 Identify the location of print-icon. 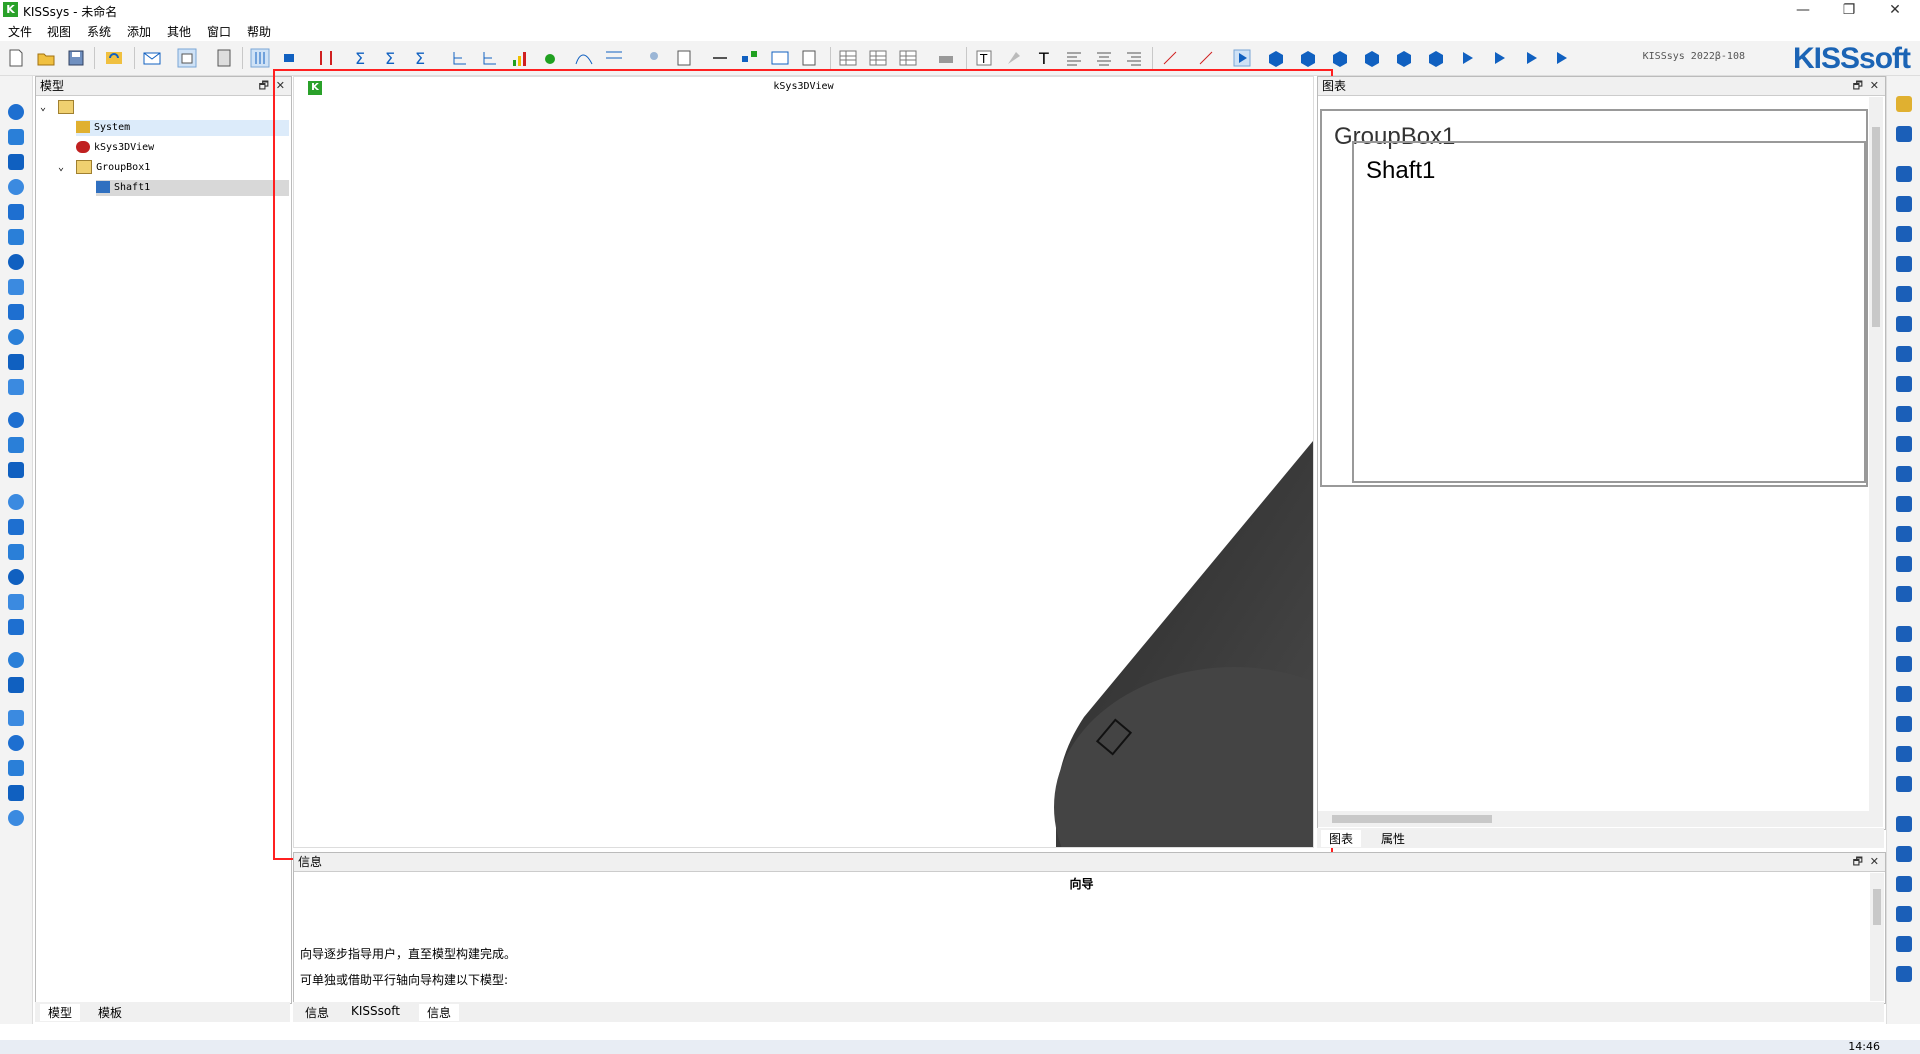
(946, 58).